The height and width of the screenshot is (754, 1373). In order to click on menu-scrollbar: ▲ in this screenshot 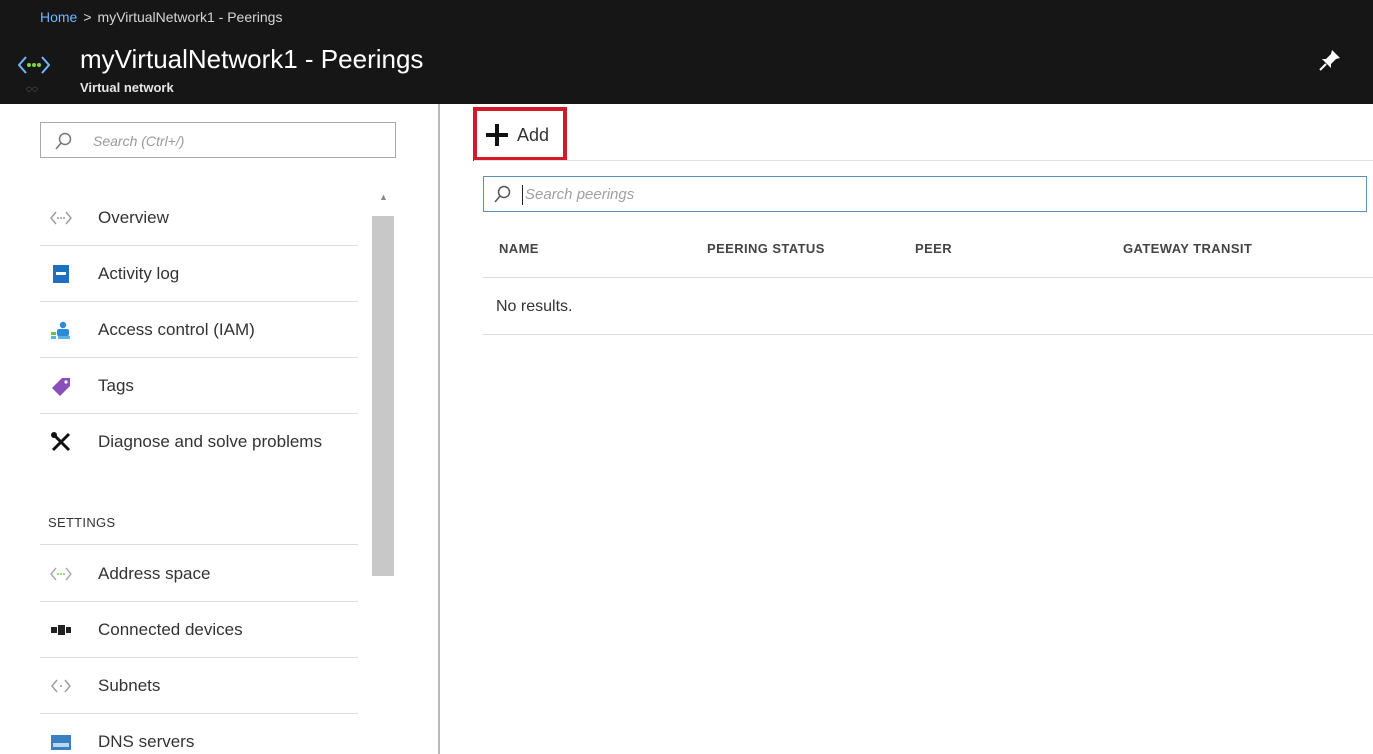, I will do `click(383, 473)`.